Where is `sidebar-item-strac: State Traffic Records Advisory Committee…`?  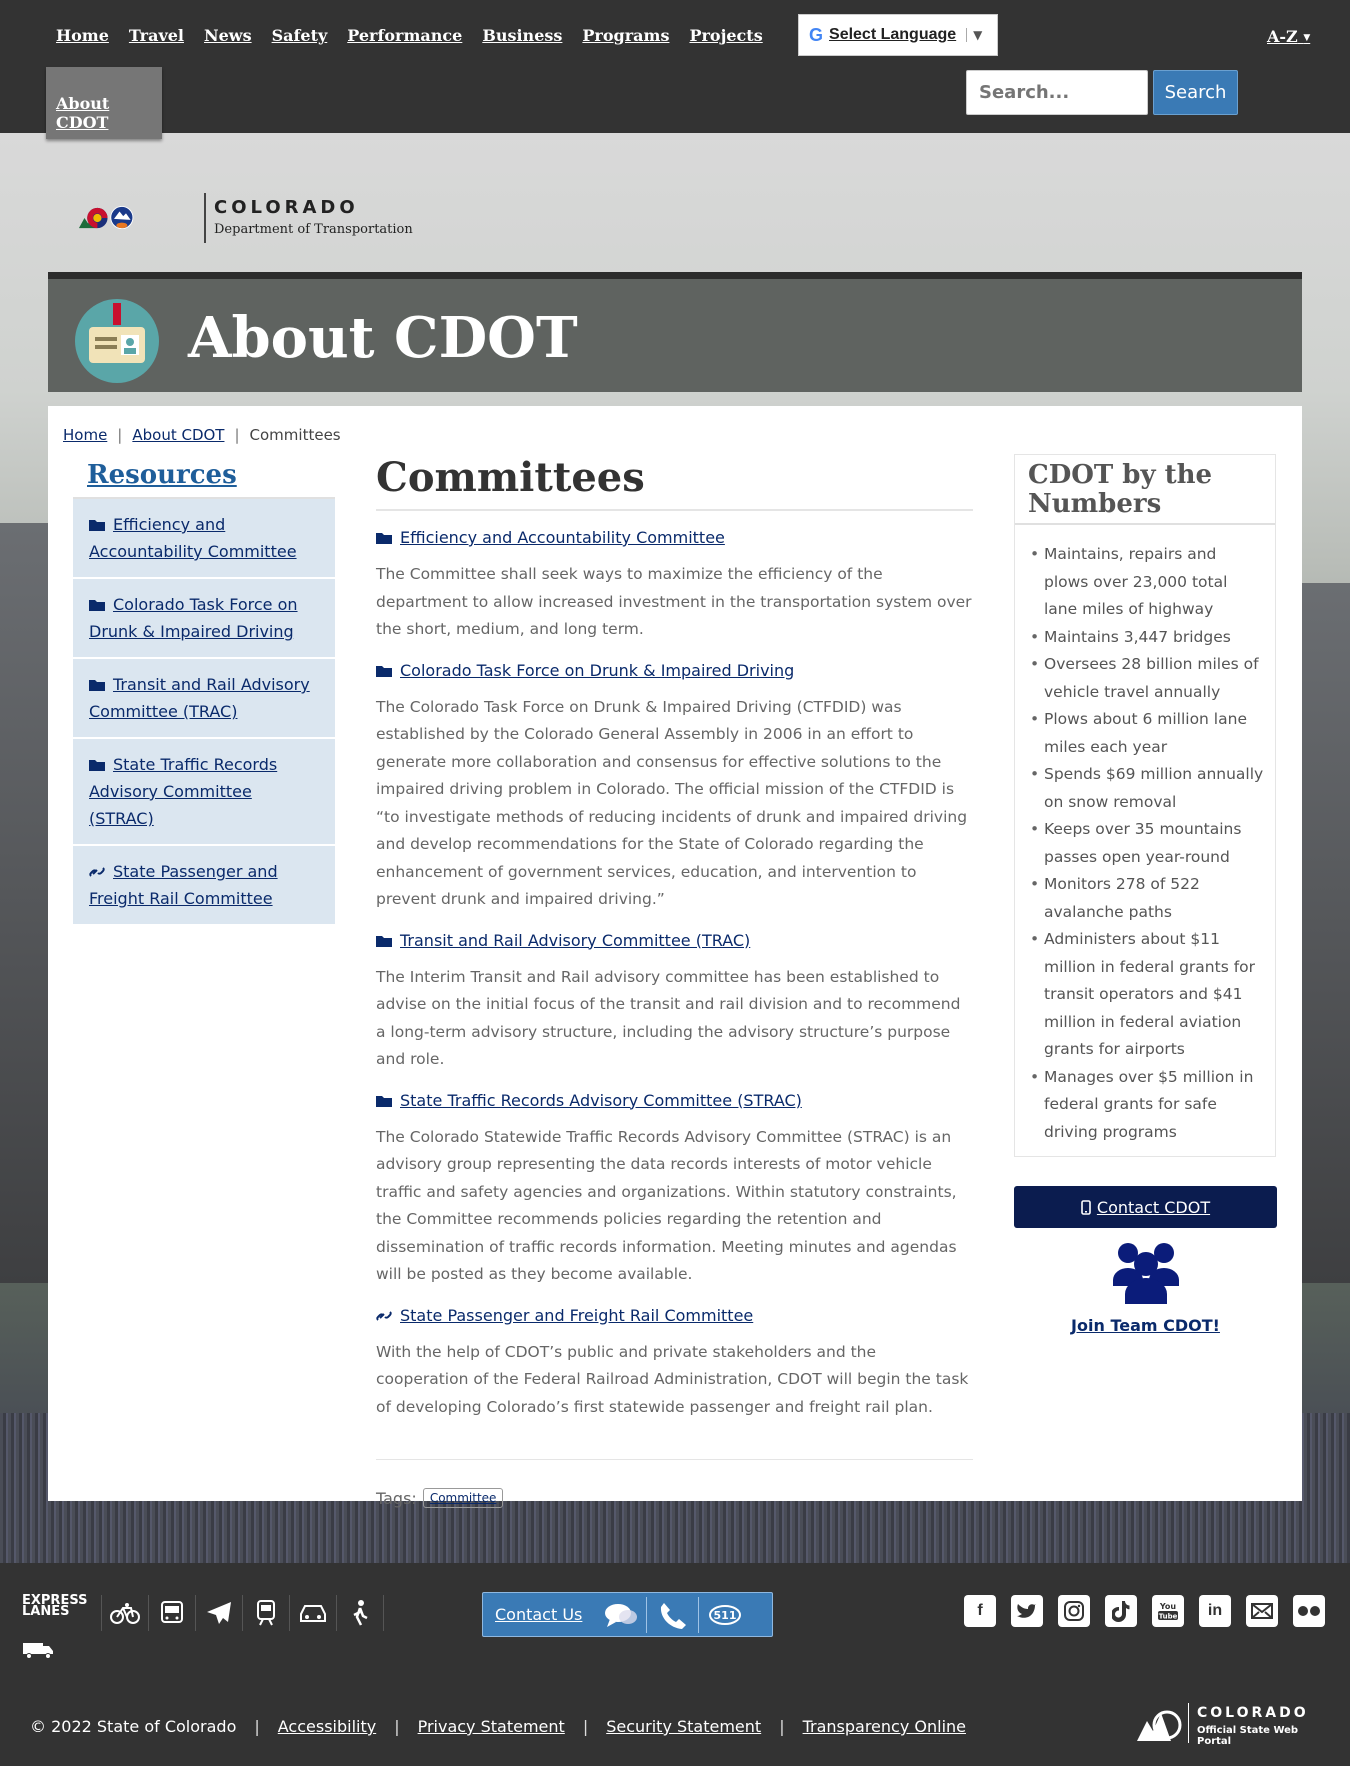
sidebar-item-strac: State Traffic Records Advisory Committee… is located at coordinates (204, 792).